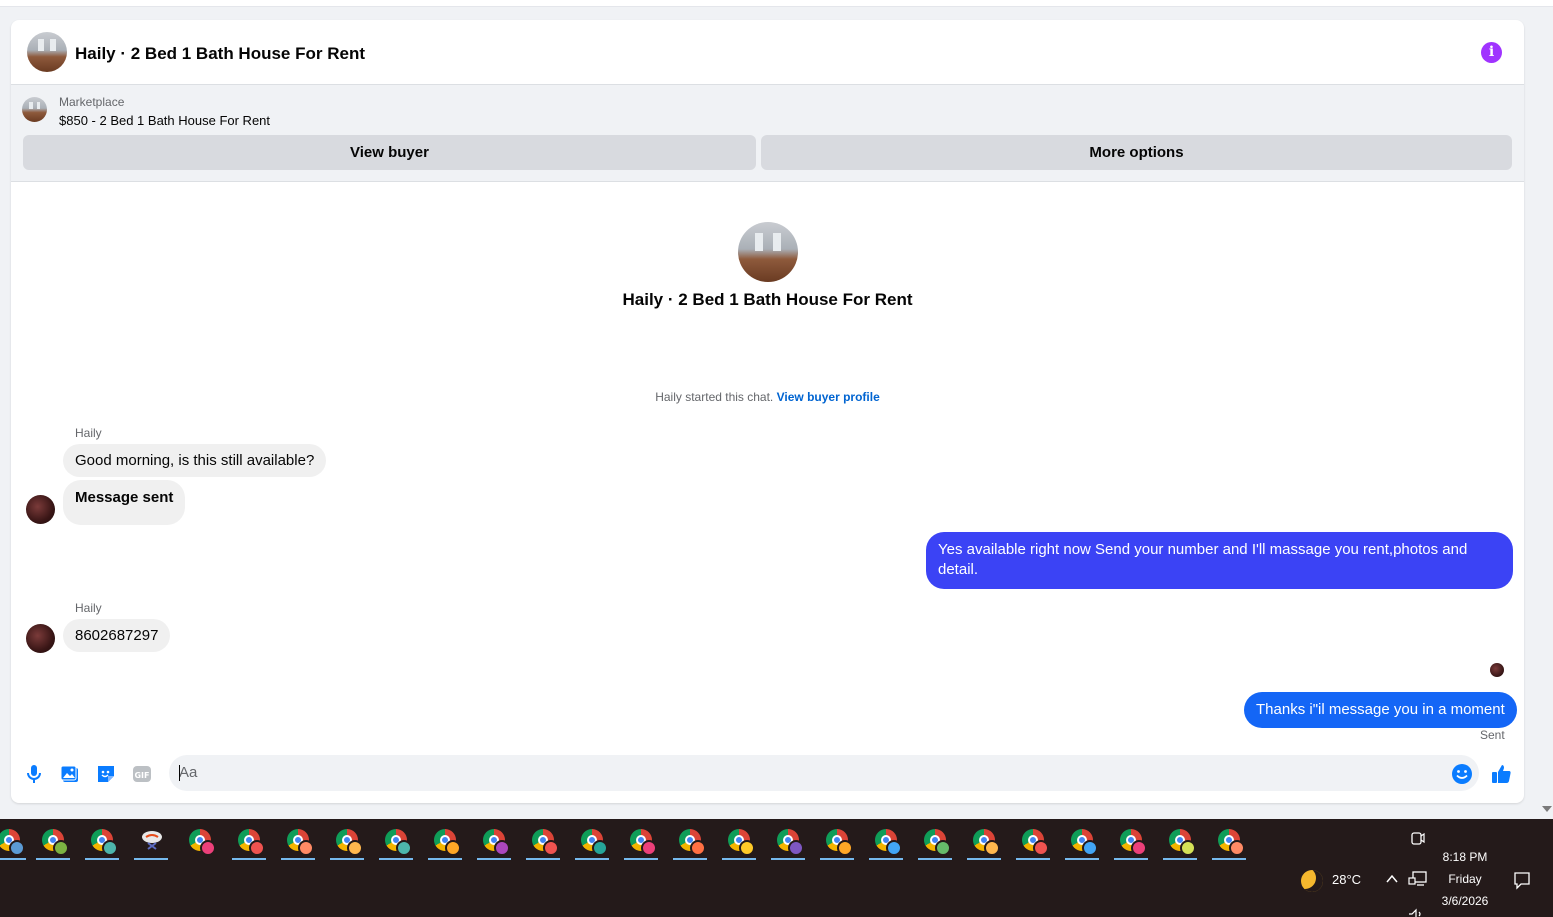 This screenshot has width=1553, height=917. I want to click on more-options-button: More options, so click(1136, 152).